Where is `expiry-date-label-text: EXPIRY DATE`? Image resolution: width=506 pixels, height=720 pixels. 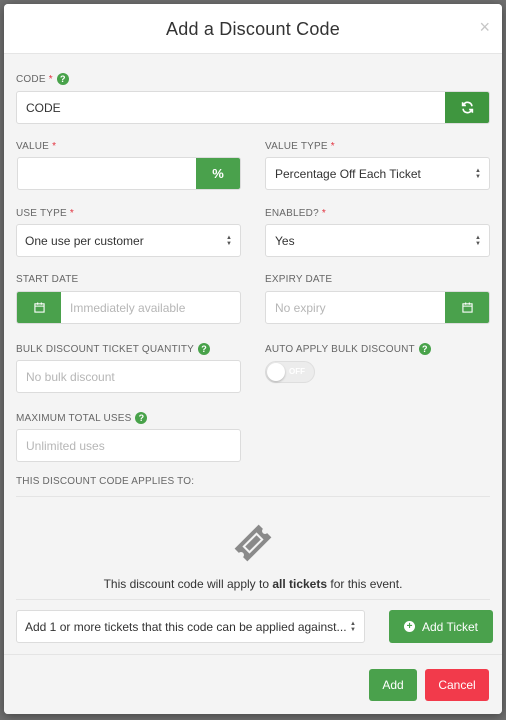
expiry-date-label-text: EXPIRY DATE is located at coordinates (299, 279).